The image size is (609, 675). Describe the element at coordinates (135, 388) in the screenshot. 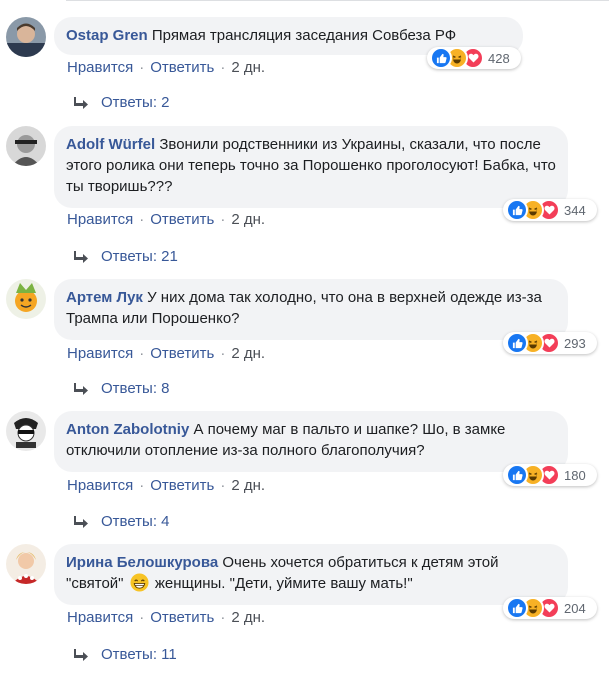

I see `replies-count: Ответы: 8` at that location.